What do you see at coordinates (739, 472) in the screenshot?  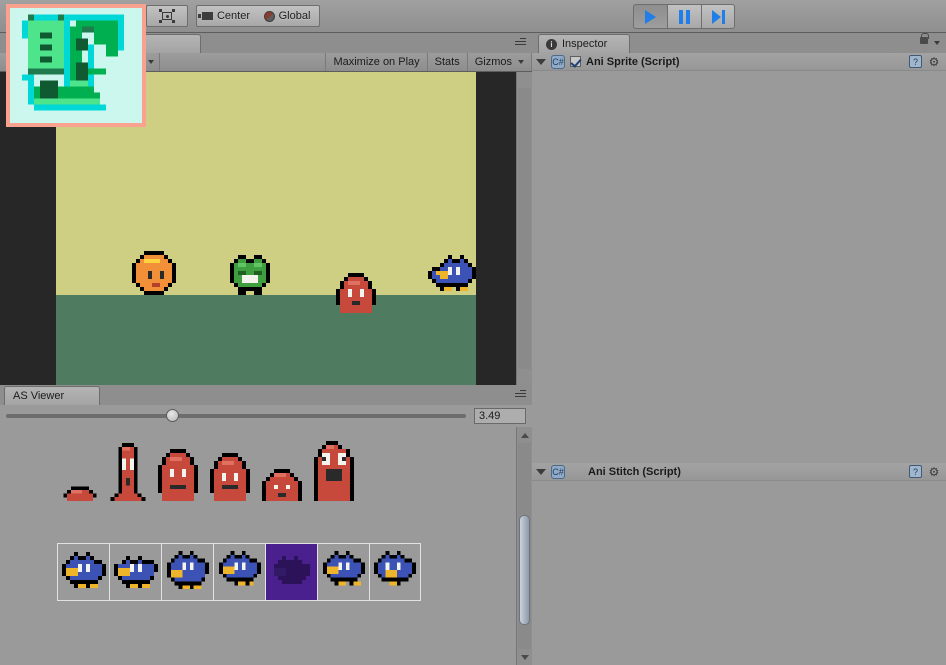 I see `component-header-ani-stitch: C# Ani Stitch (Script) ? ⚙` at bounding box center [739, 472].